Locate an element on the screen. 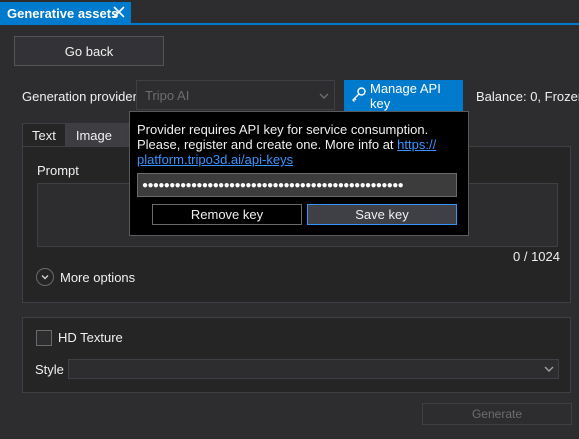 The height and width of the screenshot is (439, 579). remove-key-label: Remove key is located at coordinates (227, 214).